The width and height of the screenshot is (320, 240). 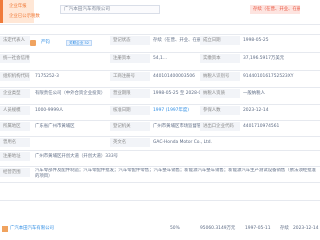 What do you see at coordinates (174, 76) in the screenshot?
I see `reg-no-value: 440101400003506` at bounding box center [174, 76].